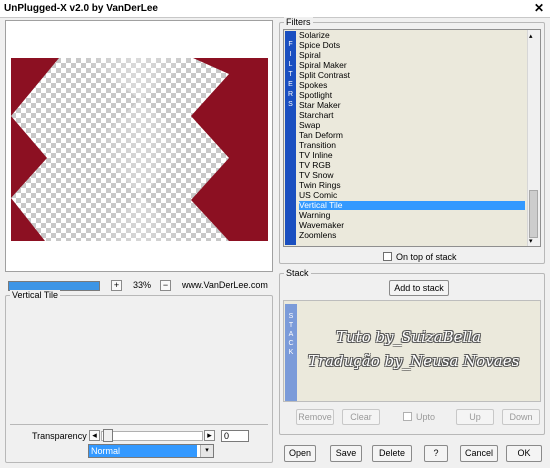  I want to click on strip-letter: I, so click(290, 54).